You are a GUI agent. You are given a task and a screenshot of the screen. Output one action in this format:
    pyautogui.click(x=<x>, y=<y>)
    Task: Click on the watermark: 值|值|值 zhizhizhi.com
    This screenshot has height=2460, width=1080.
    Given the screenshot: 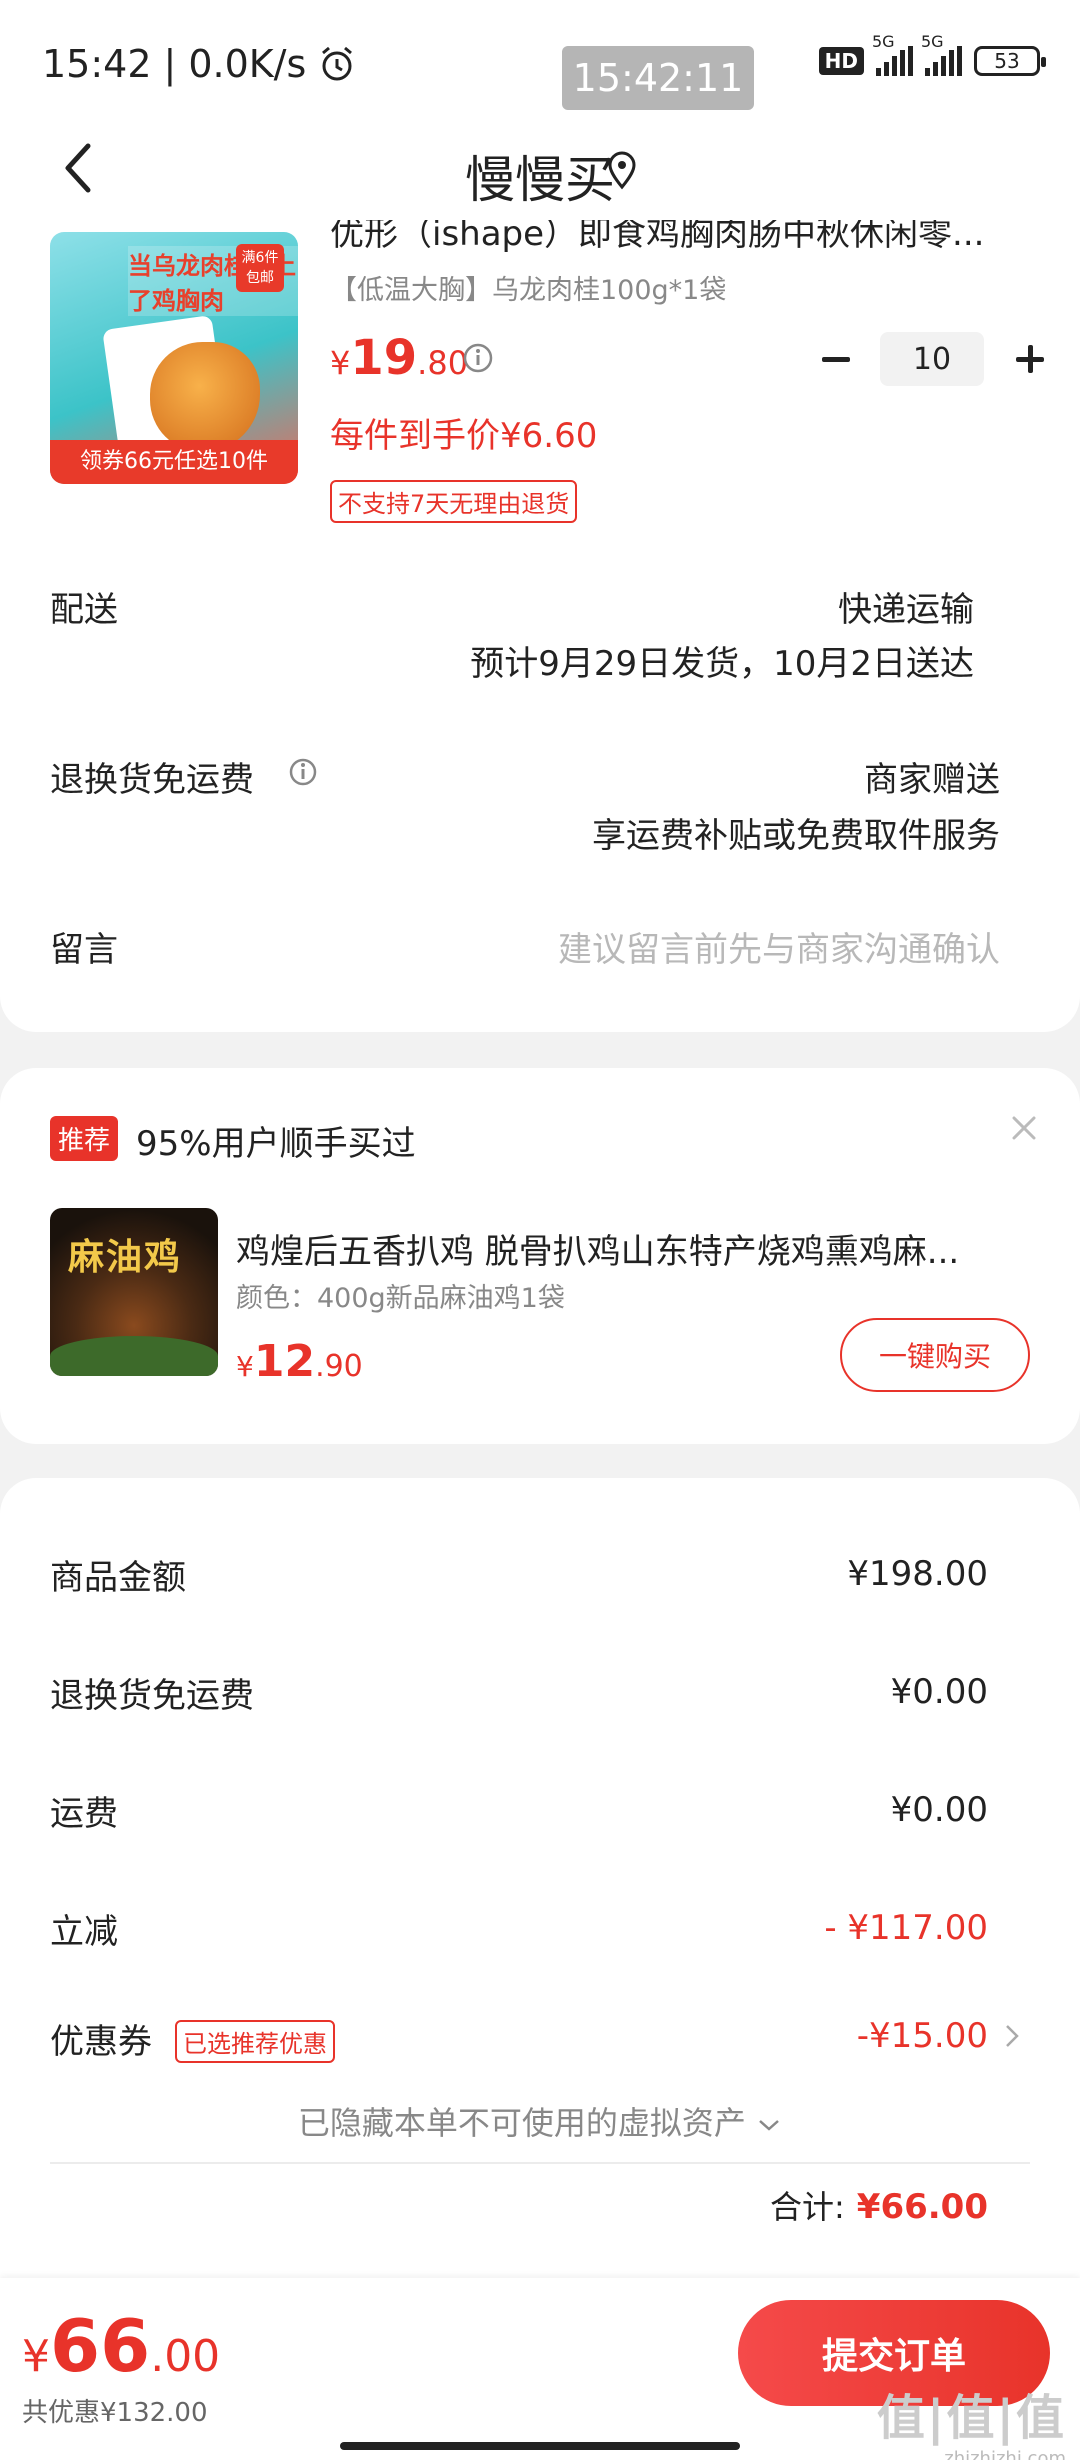 What is the action you would take?
    pyautogui.click(x=971, y=2425)
    